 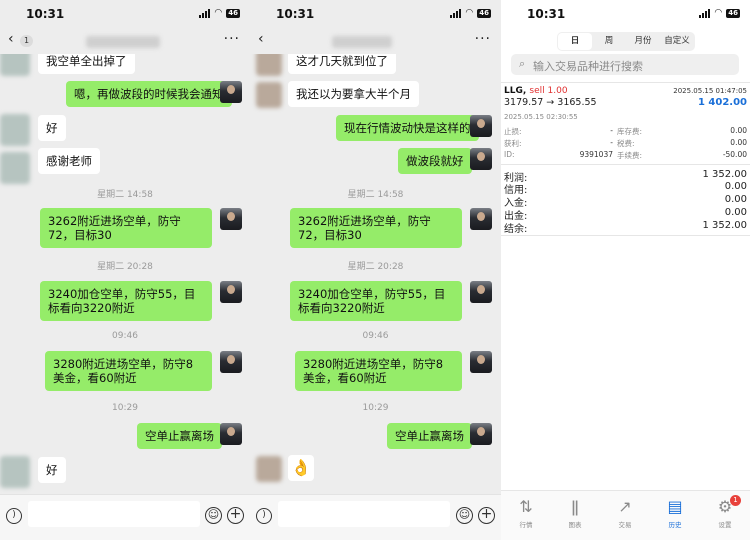 What do you see at coordinates (515, 91) in the screenshot?
I see `order-symbol: LLG,` at bounding box center [515, 91].